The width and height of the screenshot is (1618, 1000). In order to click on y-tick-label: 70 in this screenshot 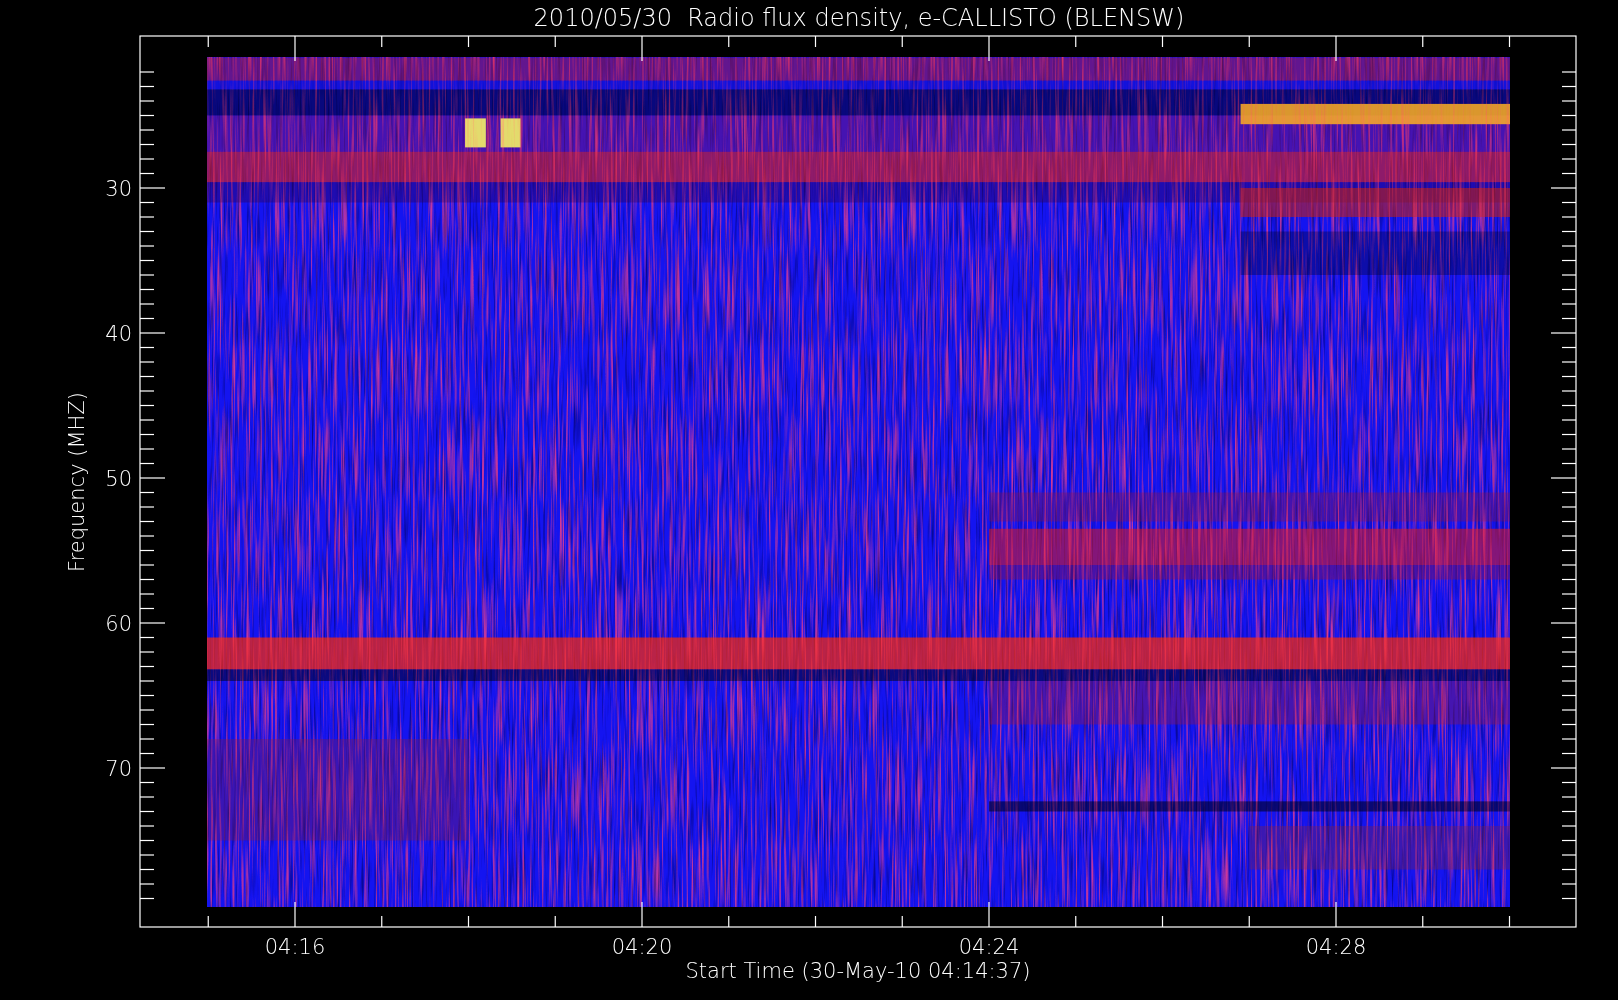, I will do `click(118, 769)`.